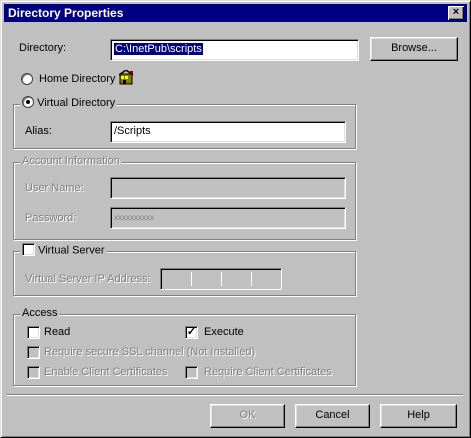 This screenshot has height=438, width=471. I want to click on cancel-button: Cancel, so click(332, 416).